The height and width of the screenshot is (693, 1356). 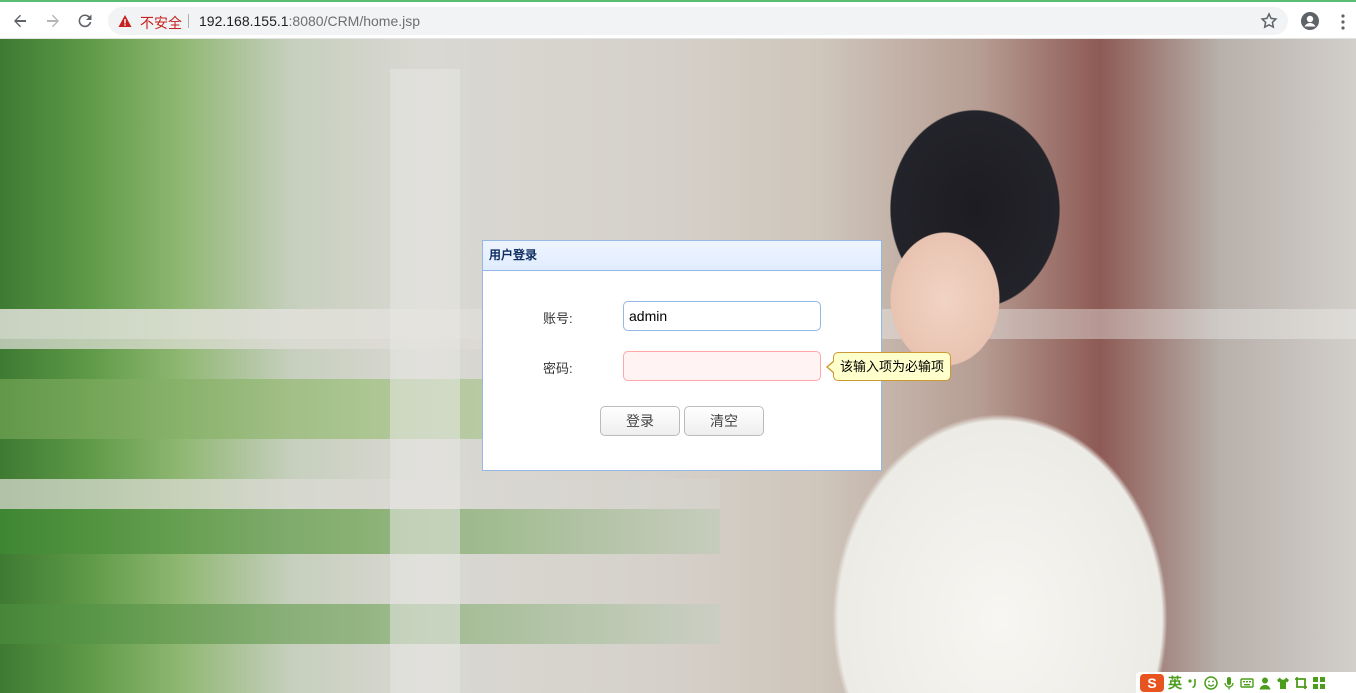 I want to click on dialog-title: 用户登录, so click(x=513, y=255).